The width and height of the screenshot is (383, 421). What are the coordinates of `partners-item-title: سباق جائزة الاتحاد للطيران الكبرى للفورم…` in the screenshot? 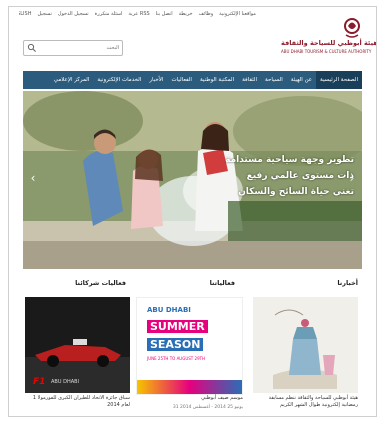 It's located at (77, 402).